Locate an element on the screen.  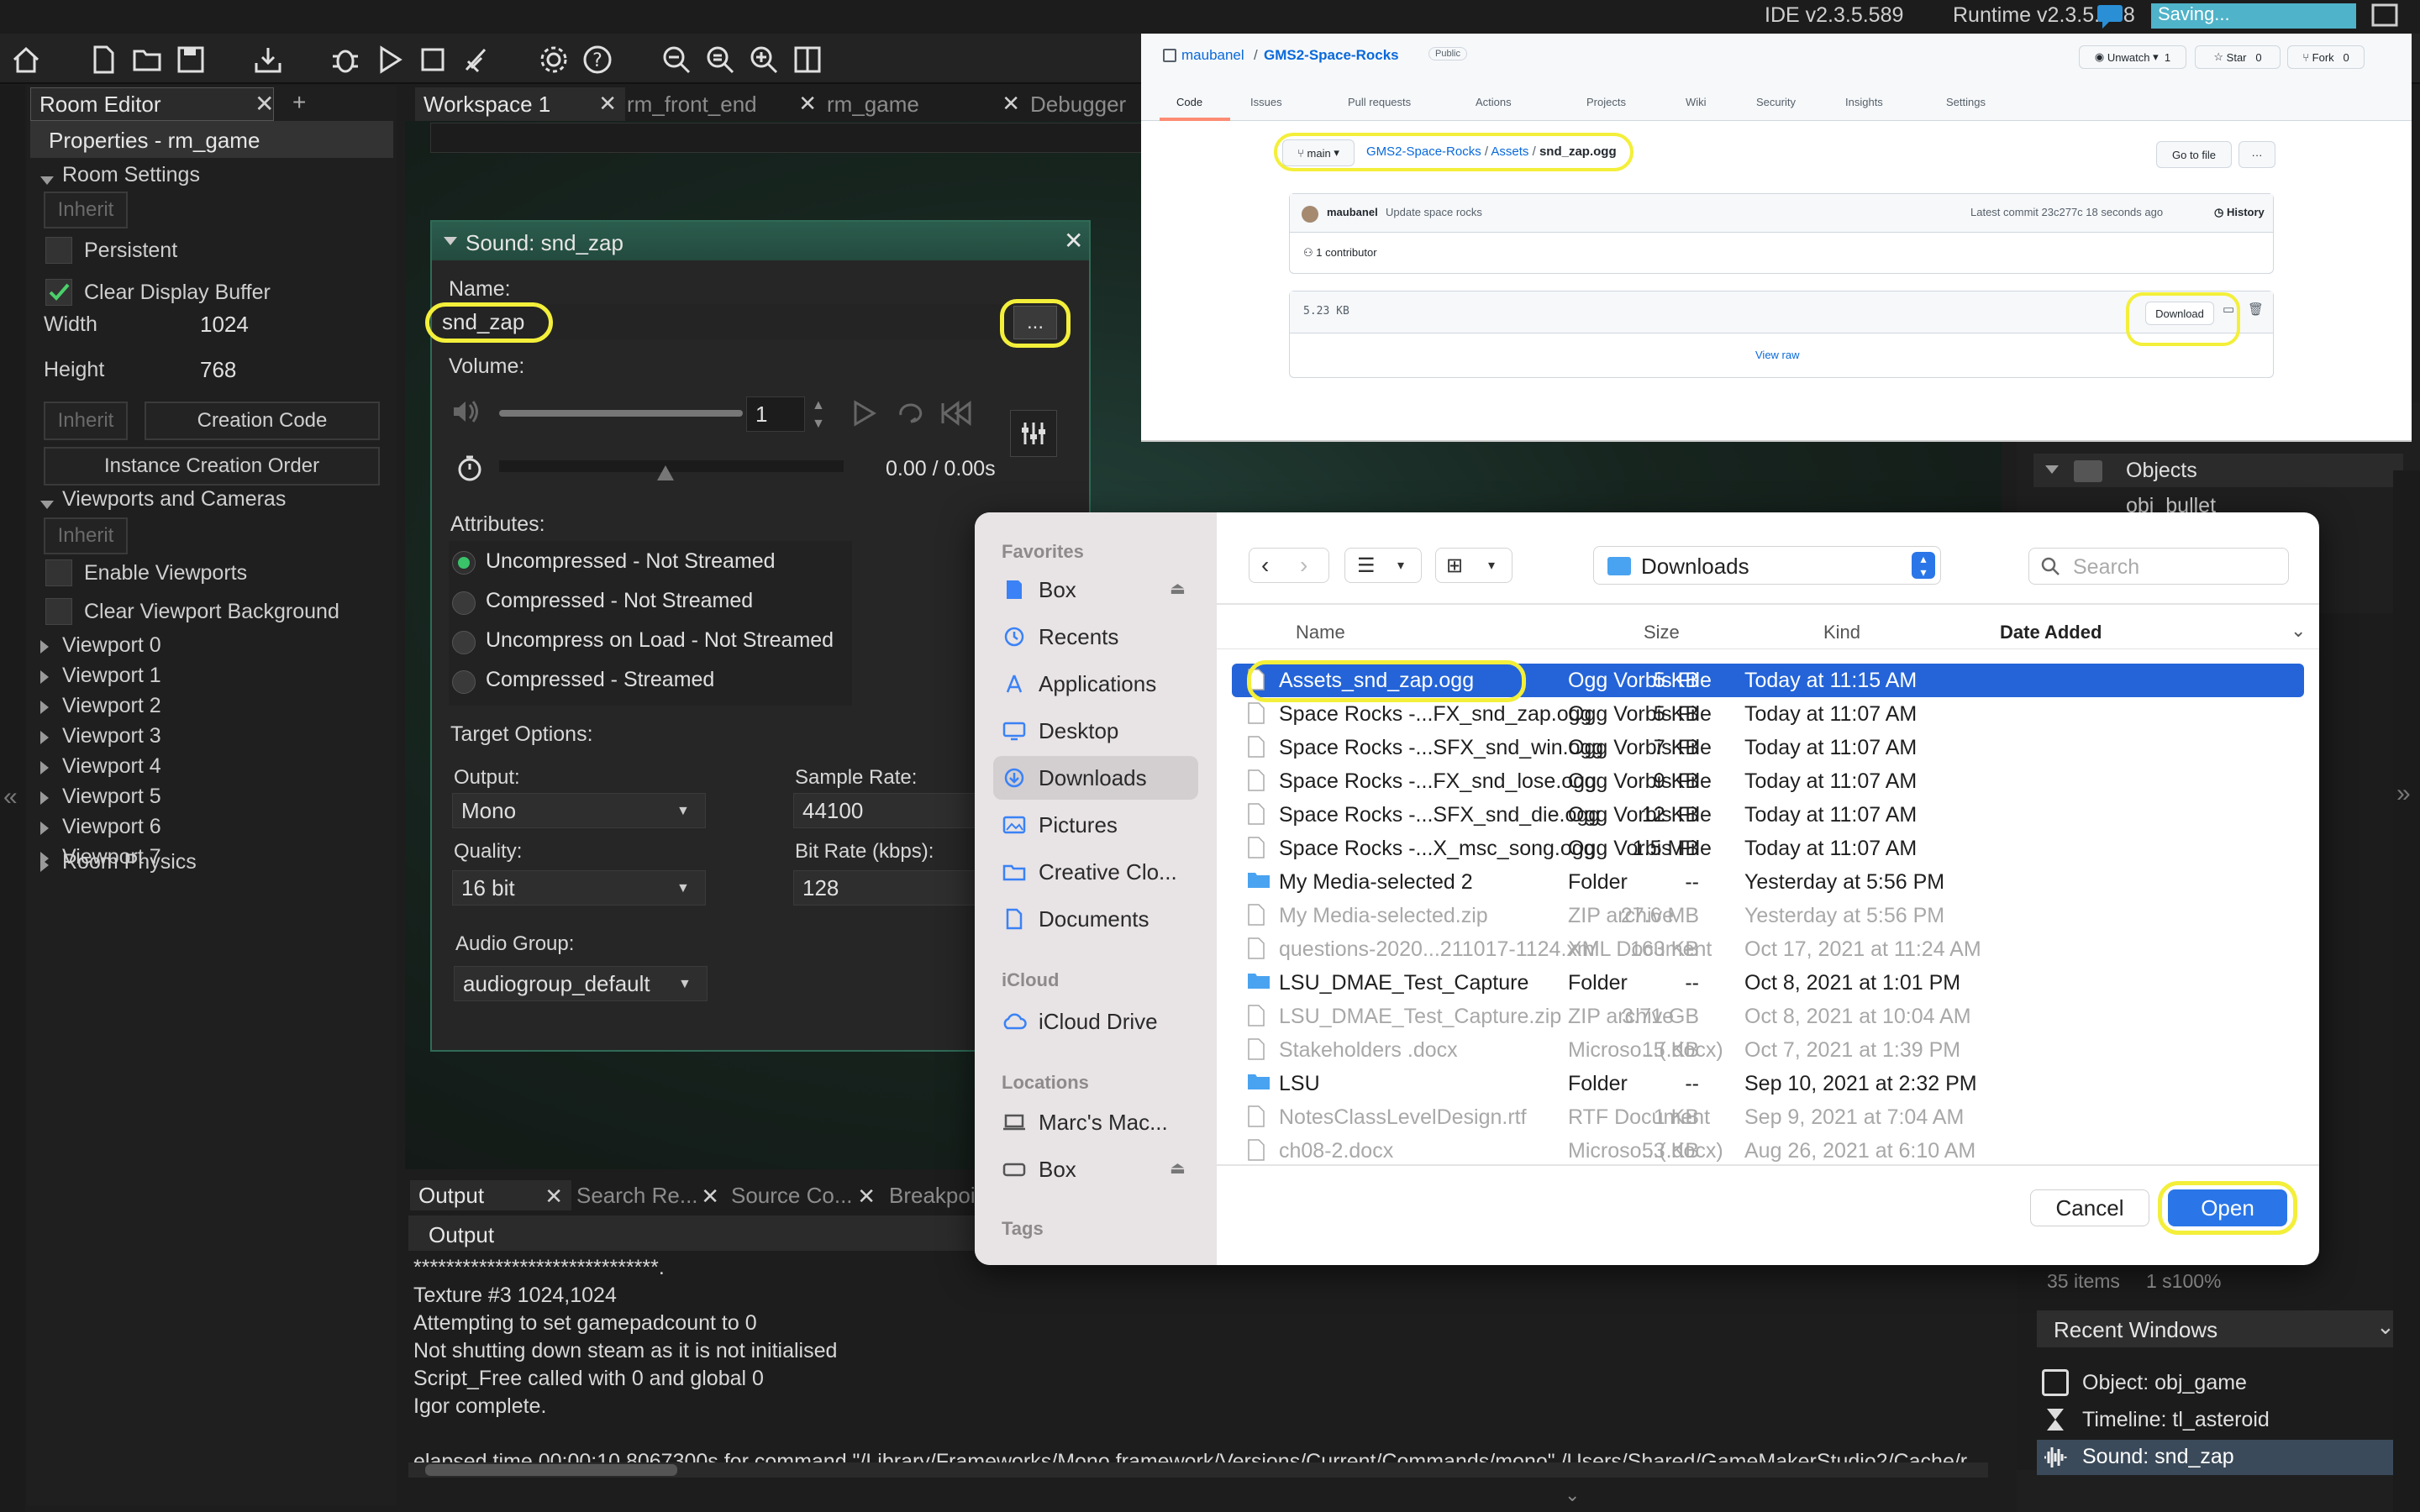
volume-stepper-down-icon: ▼ is located at coordinates (818, 424).